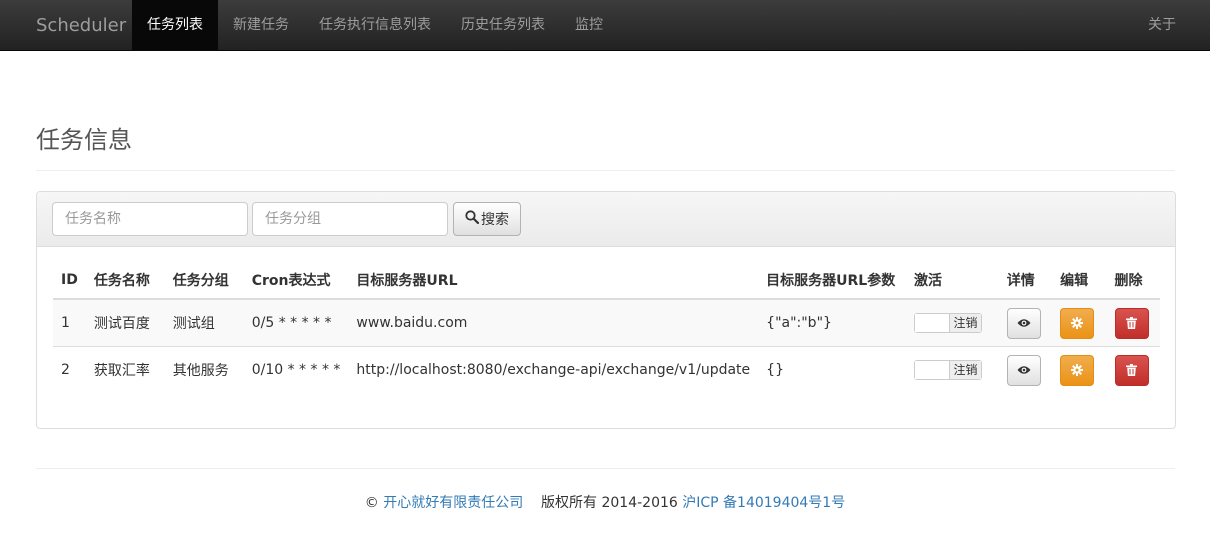 This screenshot has width=1210, height=540. Describe the element at coordinates (350, 219) in the screenshot. I see `task-group-input` at that location.